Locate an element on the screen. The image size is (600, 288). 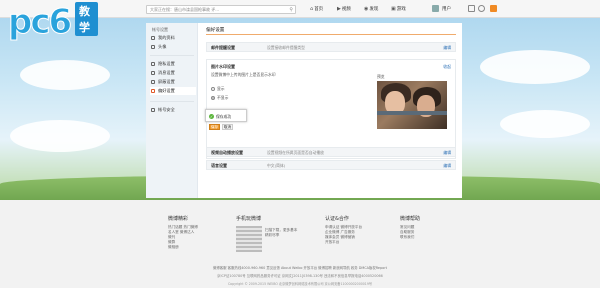
sidebar-item-label: 帐号安全 is located at coordinates (166, 109).